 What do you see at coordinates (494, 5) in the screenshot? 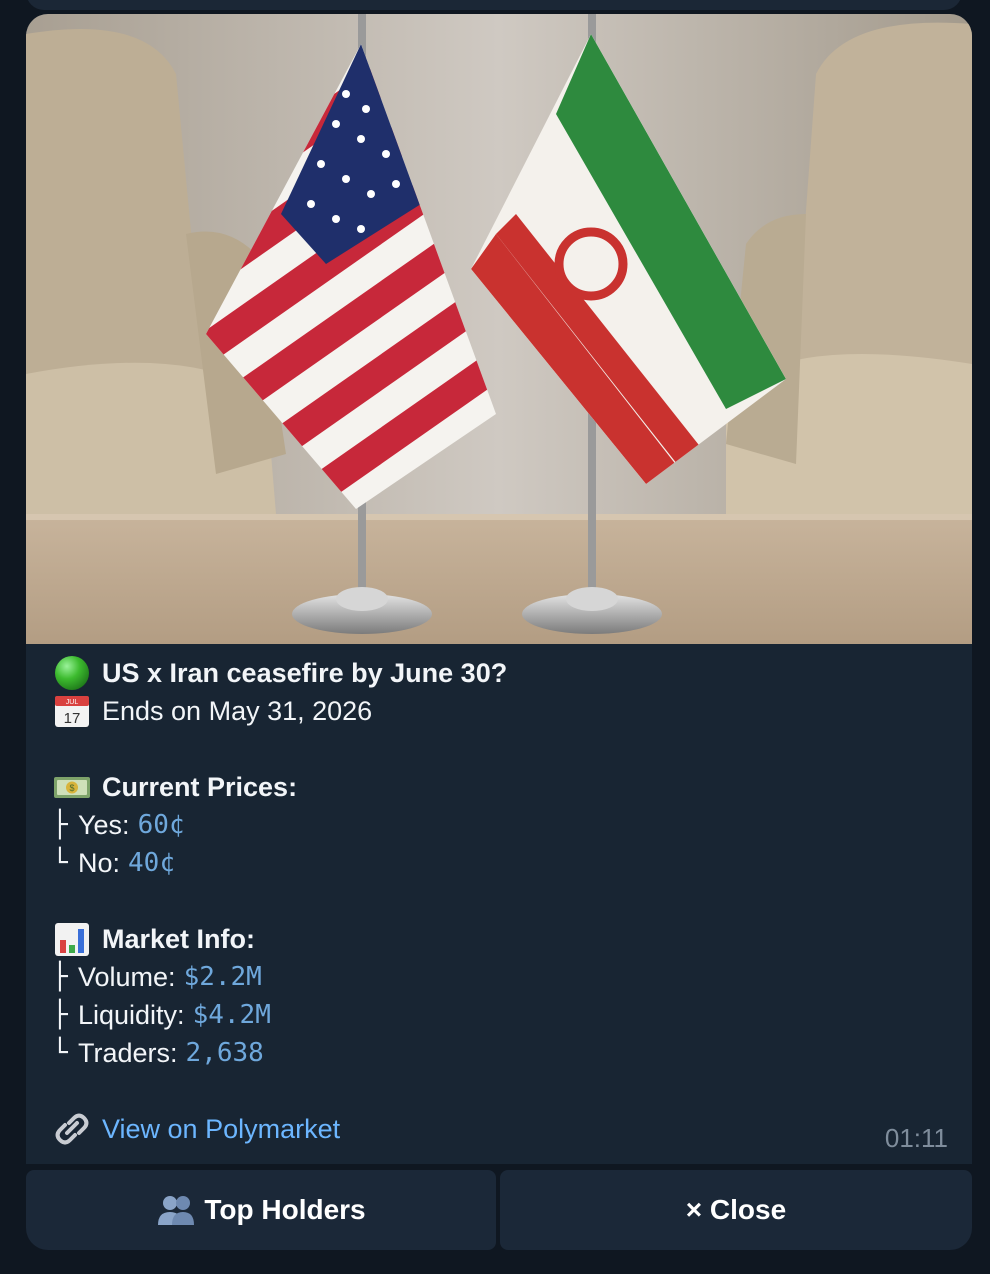
I see `previous-message-edge` at bounding box center [494, 5].